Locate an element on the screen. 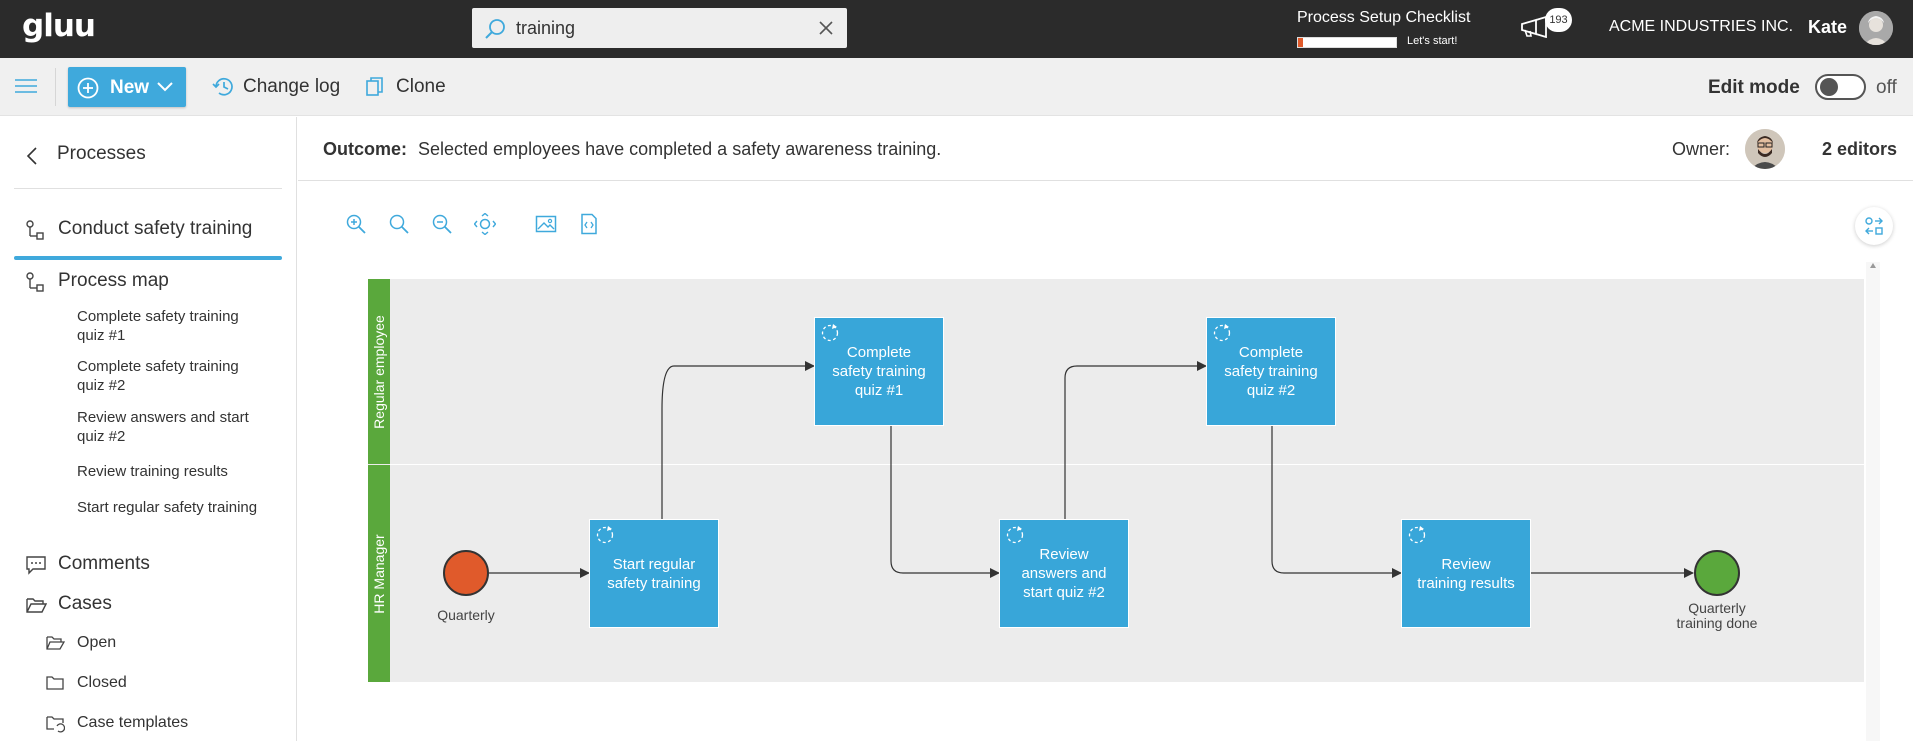 Image resolution: width=1913 pixels, height=741 pixels. clear-search-icon is located at coordinates (826, 28).